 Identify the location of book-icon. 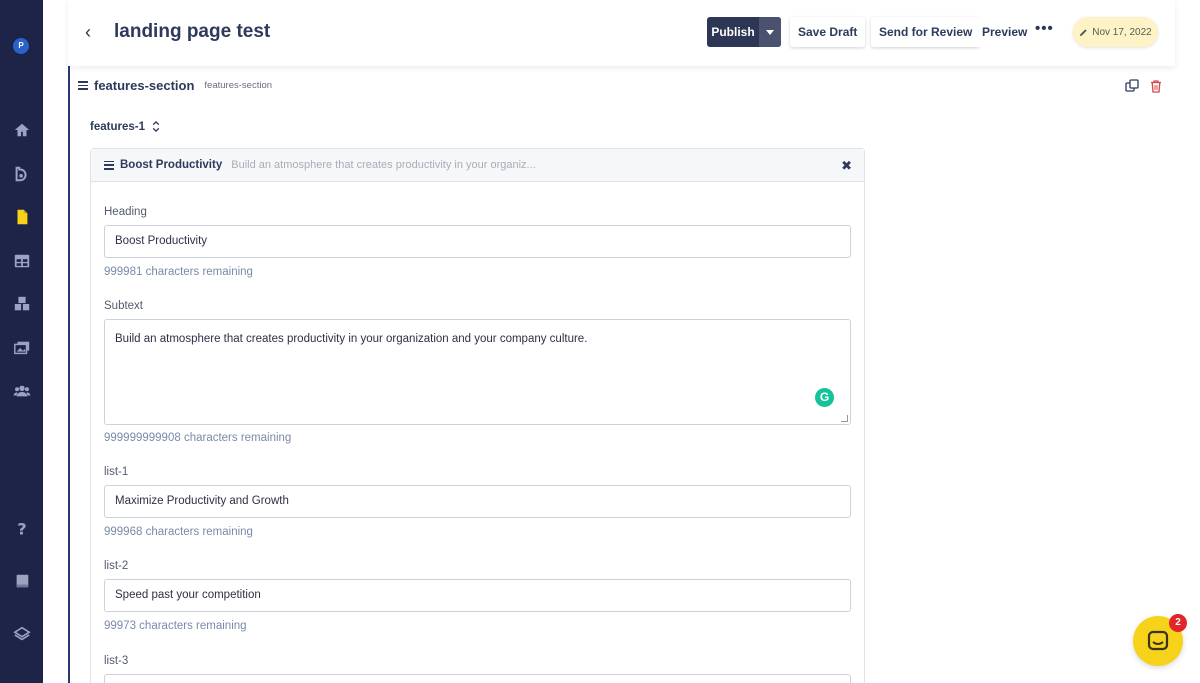
(21, 580).